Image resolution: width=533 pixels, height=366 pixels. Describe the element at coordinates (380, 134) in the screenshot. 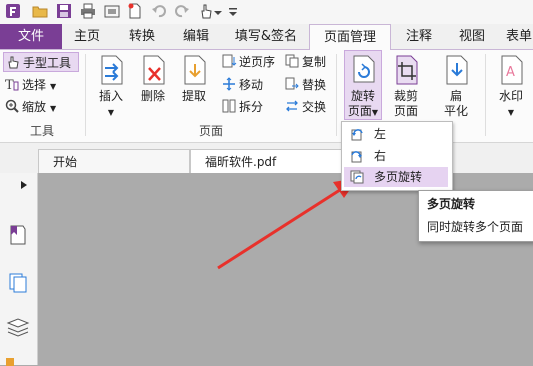

I see `menu-item-label: 左` at that location.